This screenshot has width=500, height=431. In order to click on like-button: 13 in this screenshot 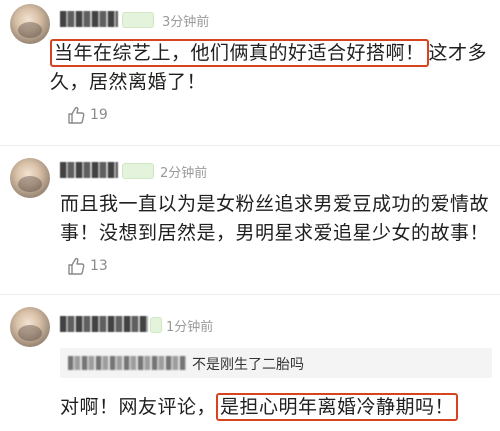, I will do `click(87, 266)`.